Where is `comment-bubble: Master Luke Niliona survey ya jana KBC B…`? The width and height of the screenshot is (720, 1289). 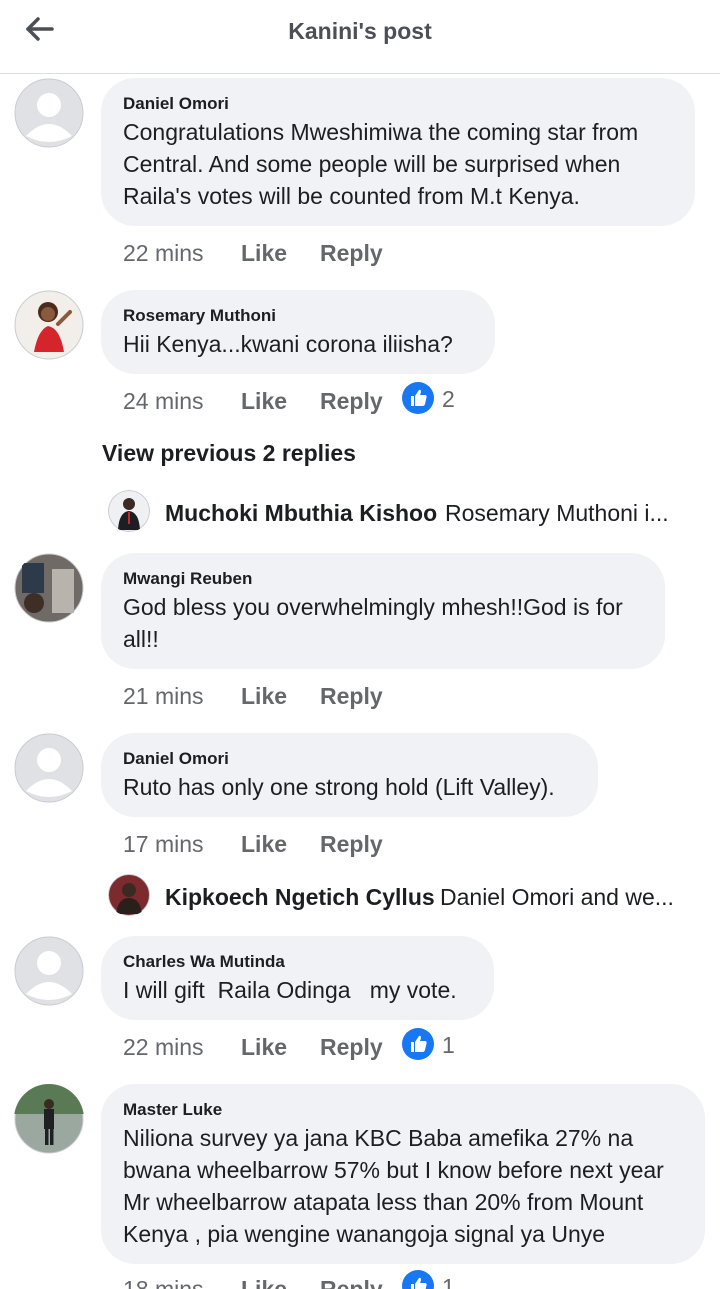
comment-bubble: Master Luke Niliona survey ya jana KBC B… is located at coordinates (403, 1174).